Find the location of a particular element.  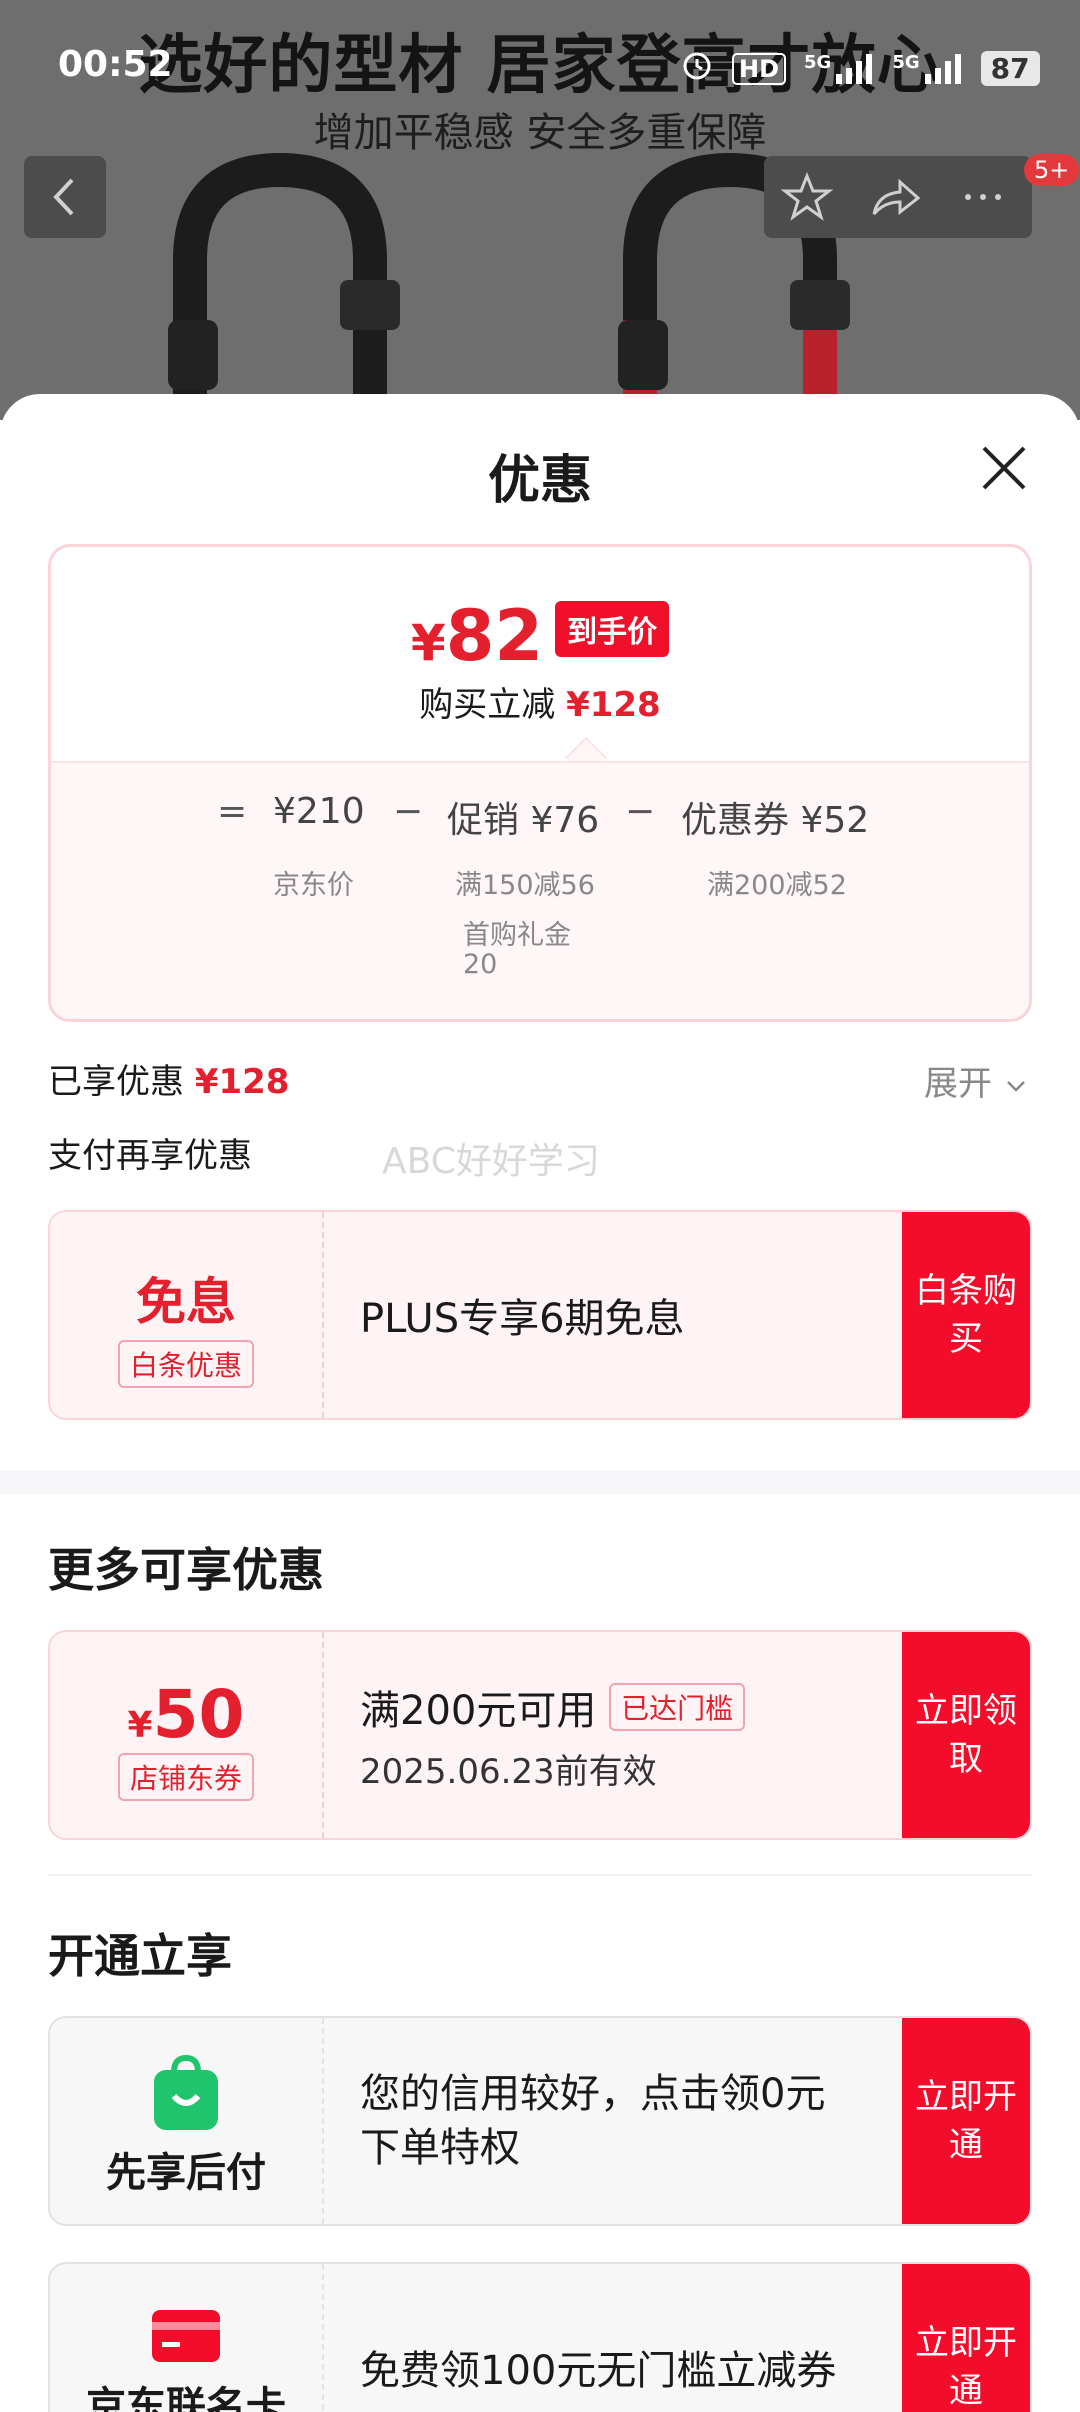

pay-later-name: 先享后付 is located at coordinates (186, 2173).